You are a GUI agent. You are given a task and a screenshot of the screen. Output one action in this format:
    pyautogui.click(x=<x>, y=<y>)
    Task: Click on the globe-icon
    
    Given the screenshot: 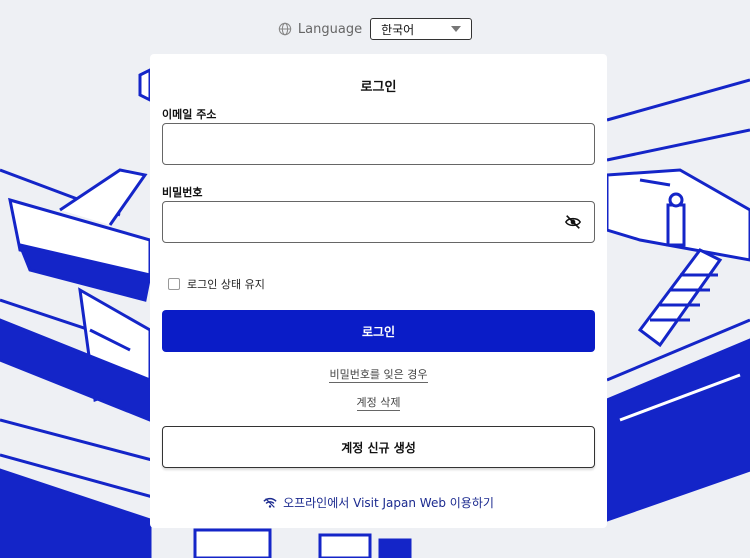 What is the action you would take?
    pyautogui.click(x=285, y=29)
    